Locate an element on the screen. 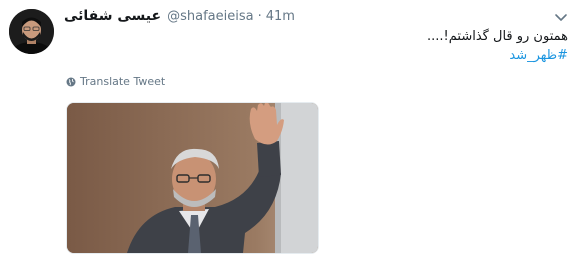  chevron-down-icon is located at coordinates (561, 14).